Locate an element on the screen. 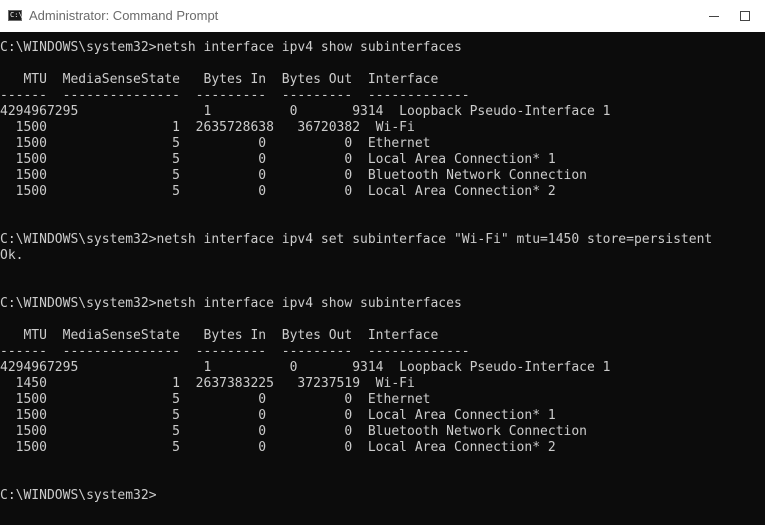  minimize-icon is located at coordinates (714, 16).